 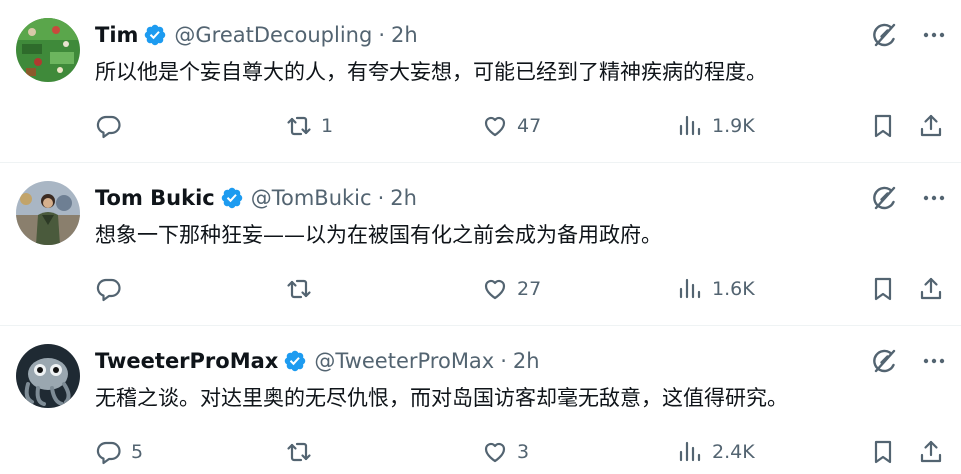 I want to click on reply-button: 5, so click(x=119, y=452).